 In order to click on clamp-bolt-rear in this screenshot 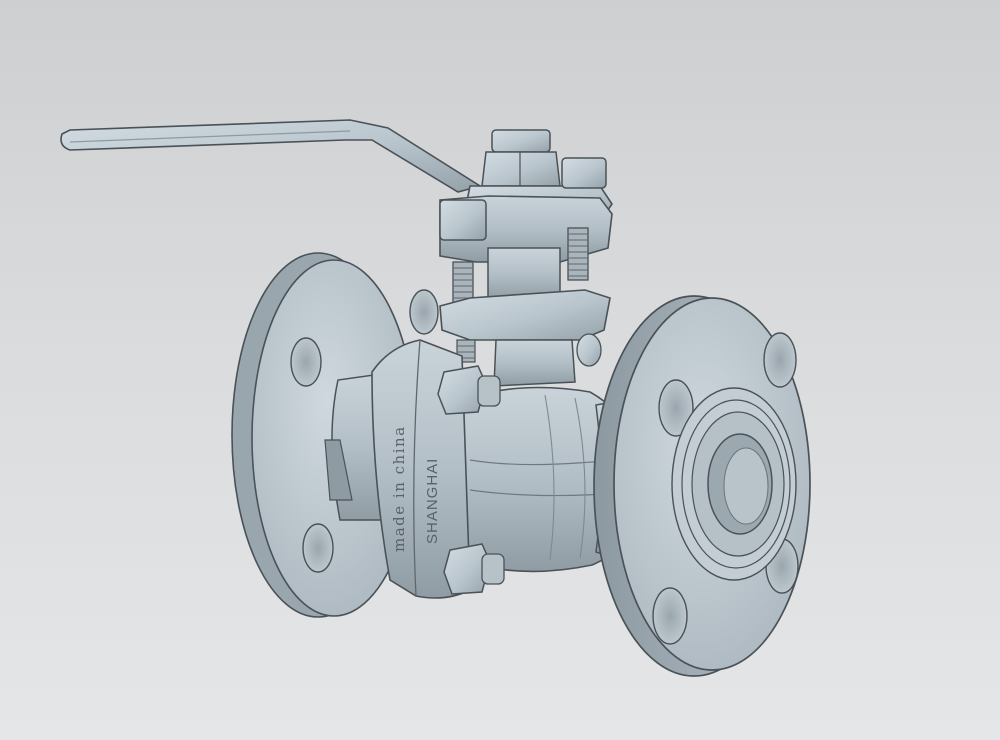, I will do `click(589, 350)`.